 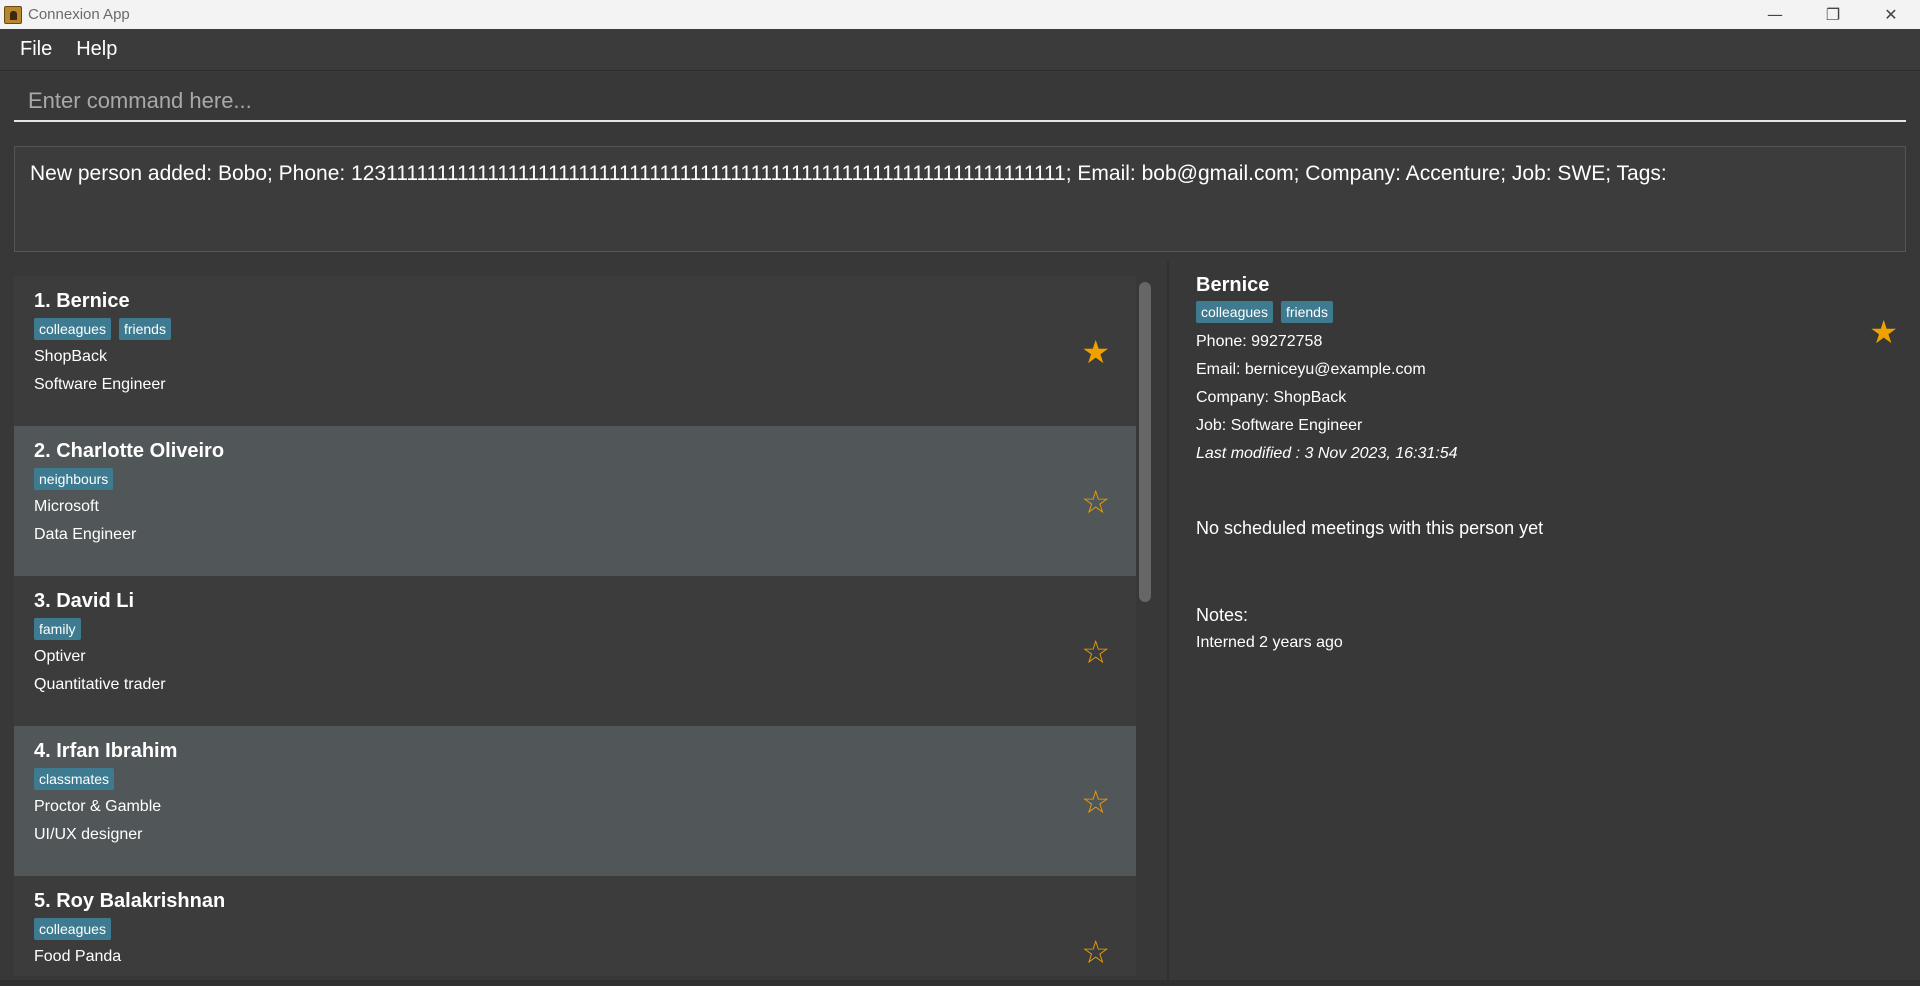 What do you see at coordinates (1269, 642) in the screenshot?
I see `detail-notes: Interned 2 years ago` at bounding box center [1269, 642].